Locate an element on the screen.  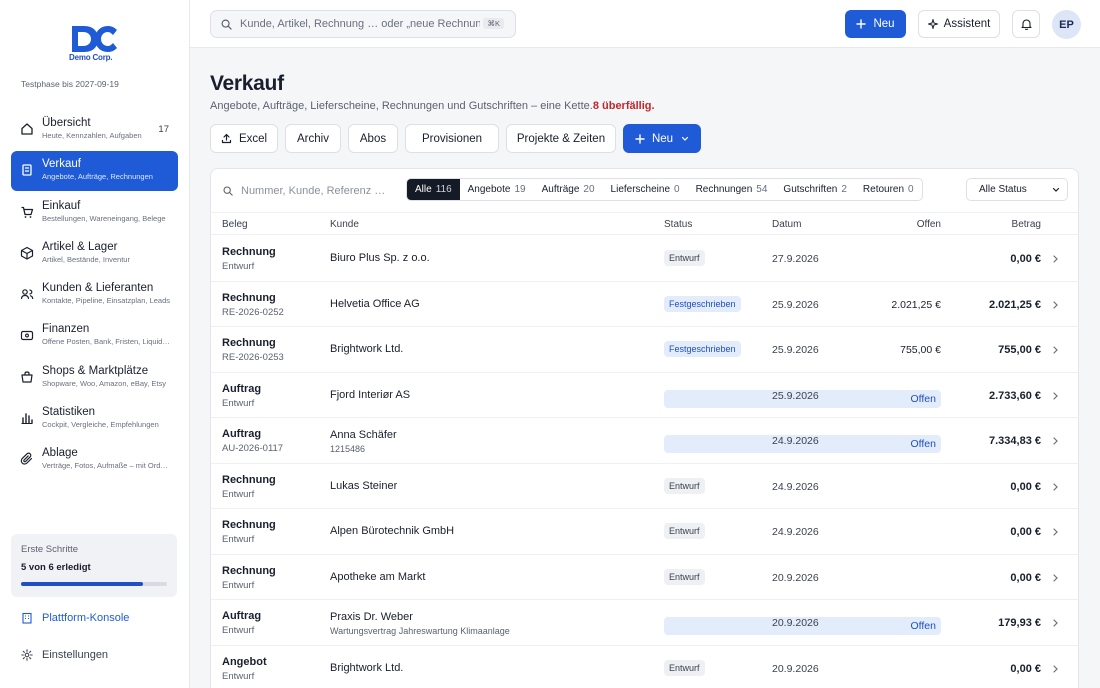
sparkle-icon is located at coordinates (932, 24).